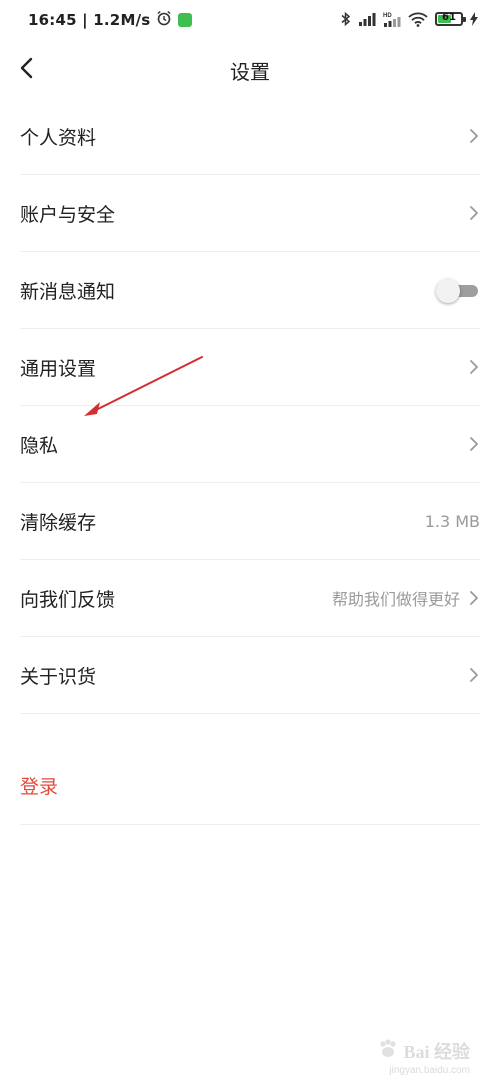 Image resolution: width=500 pixels, height=1084 pixels. Describe the element at coordinates (185, 20) in the screenshot. I see `app-notification-icon` at that location.